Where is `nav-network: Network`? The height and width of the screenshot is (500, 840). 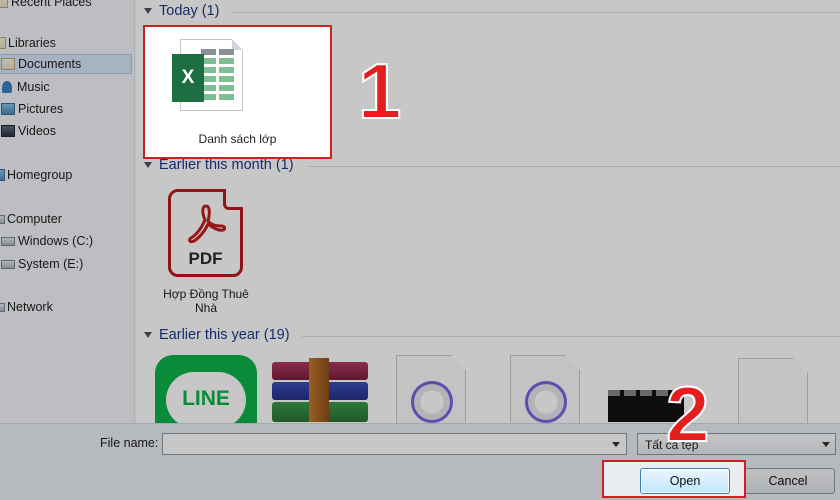 nav-network: Network is located at coordinates (26, 307).